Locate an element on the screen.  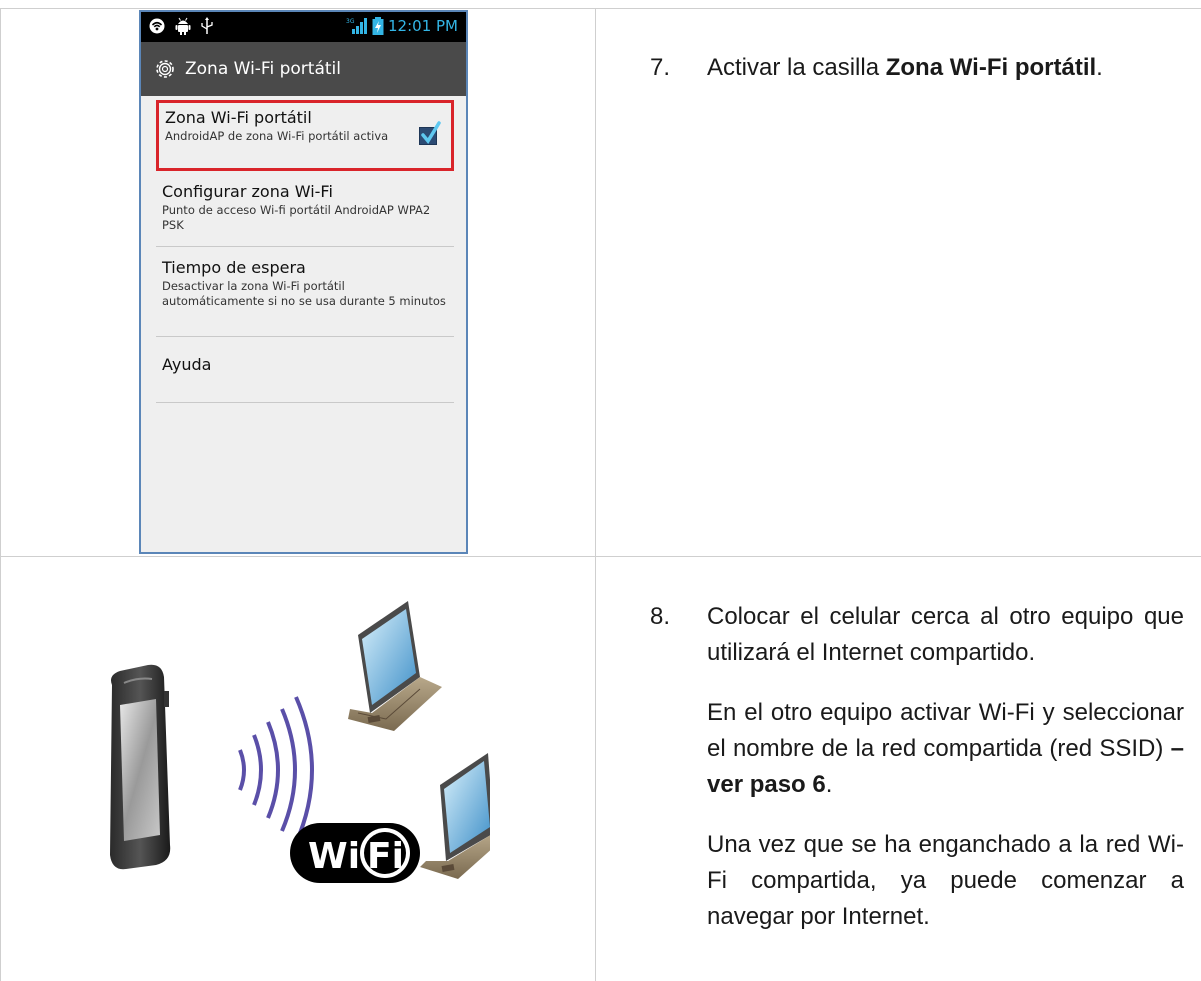
wifi-sharing-illustration: Wi Fi is located at coordinates (300, 742).